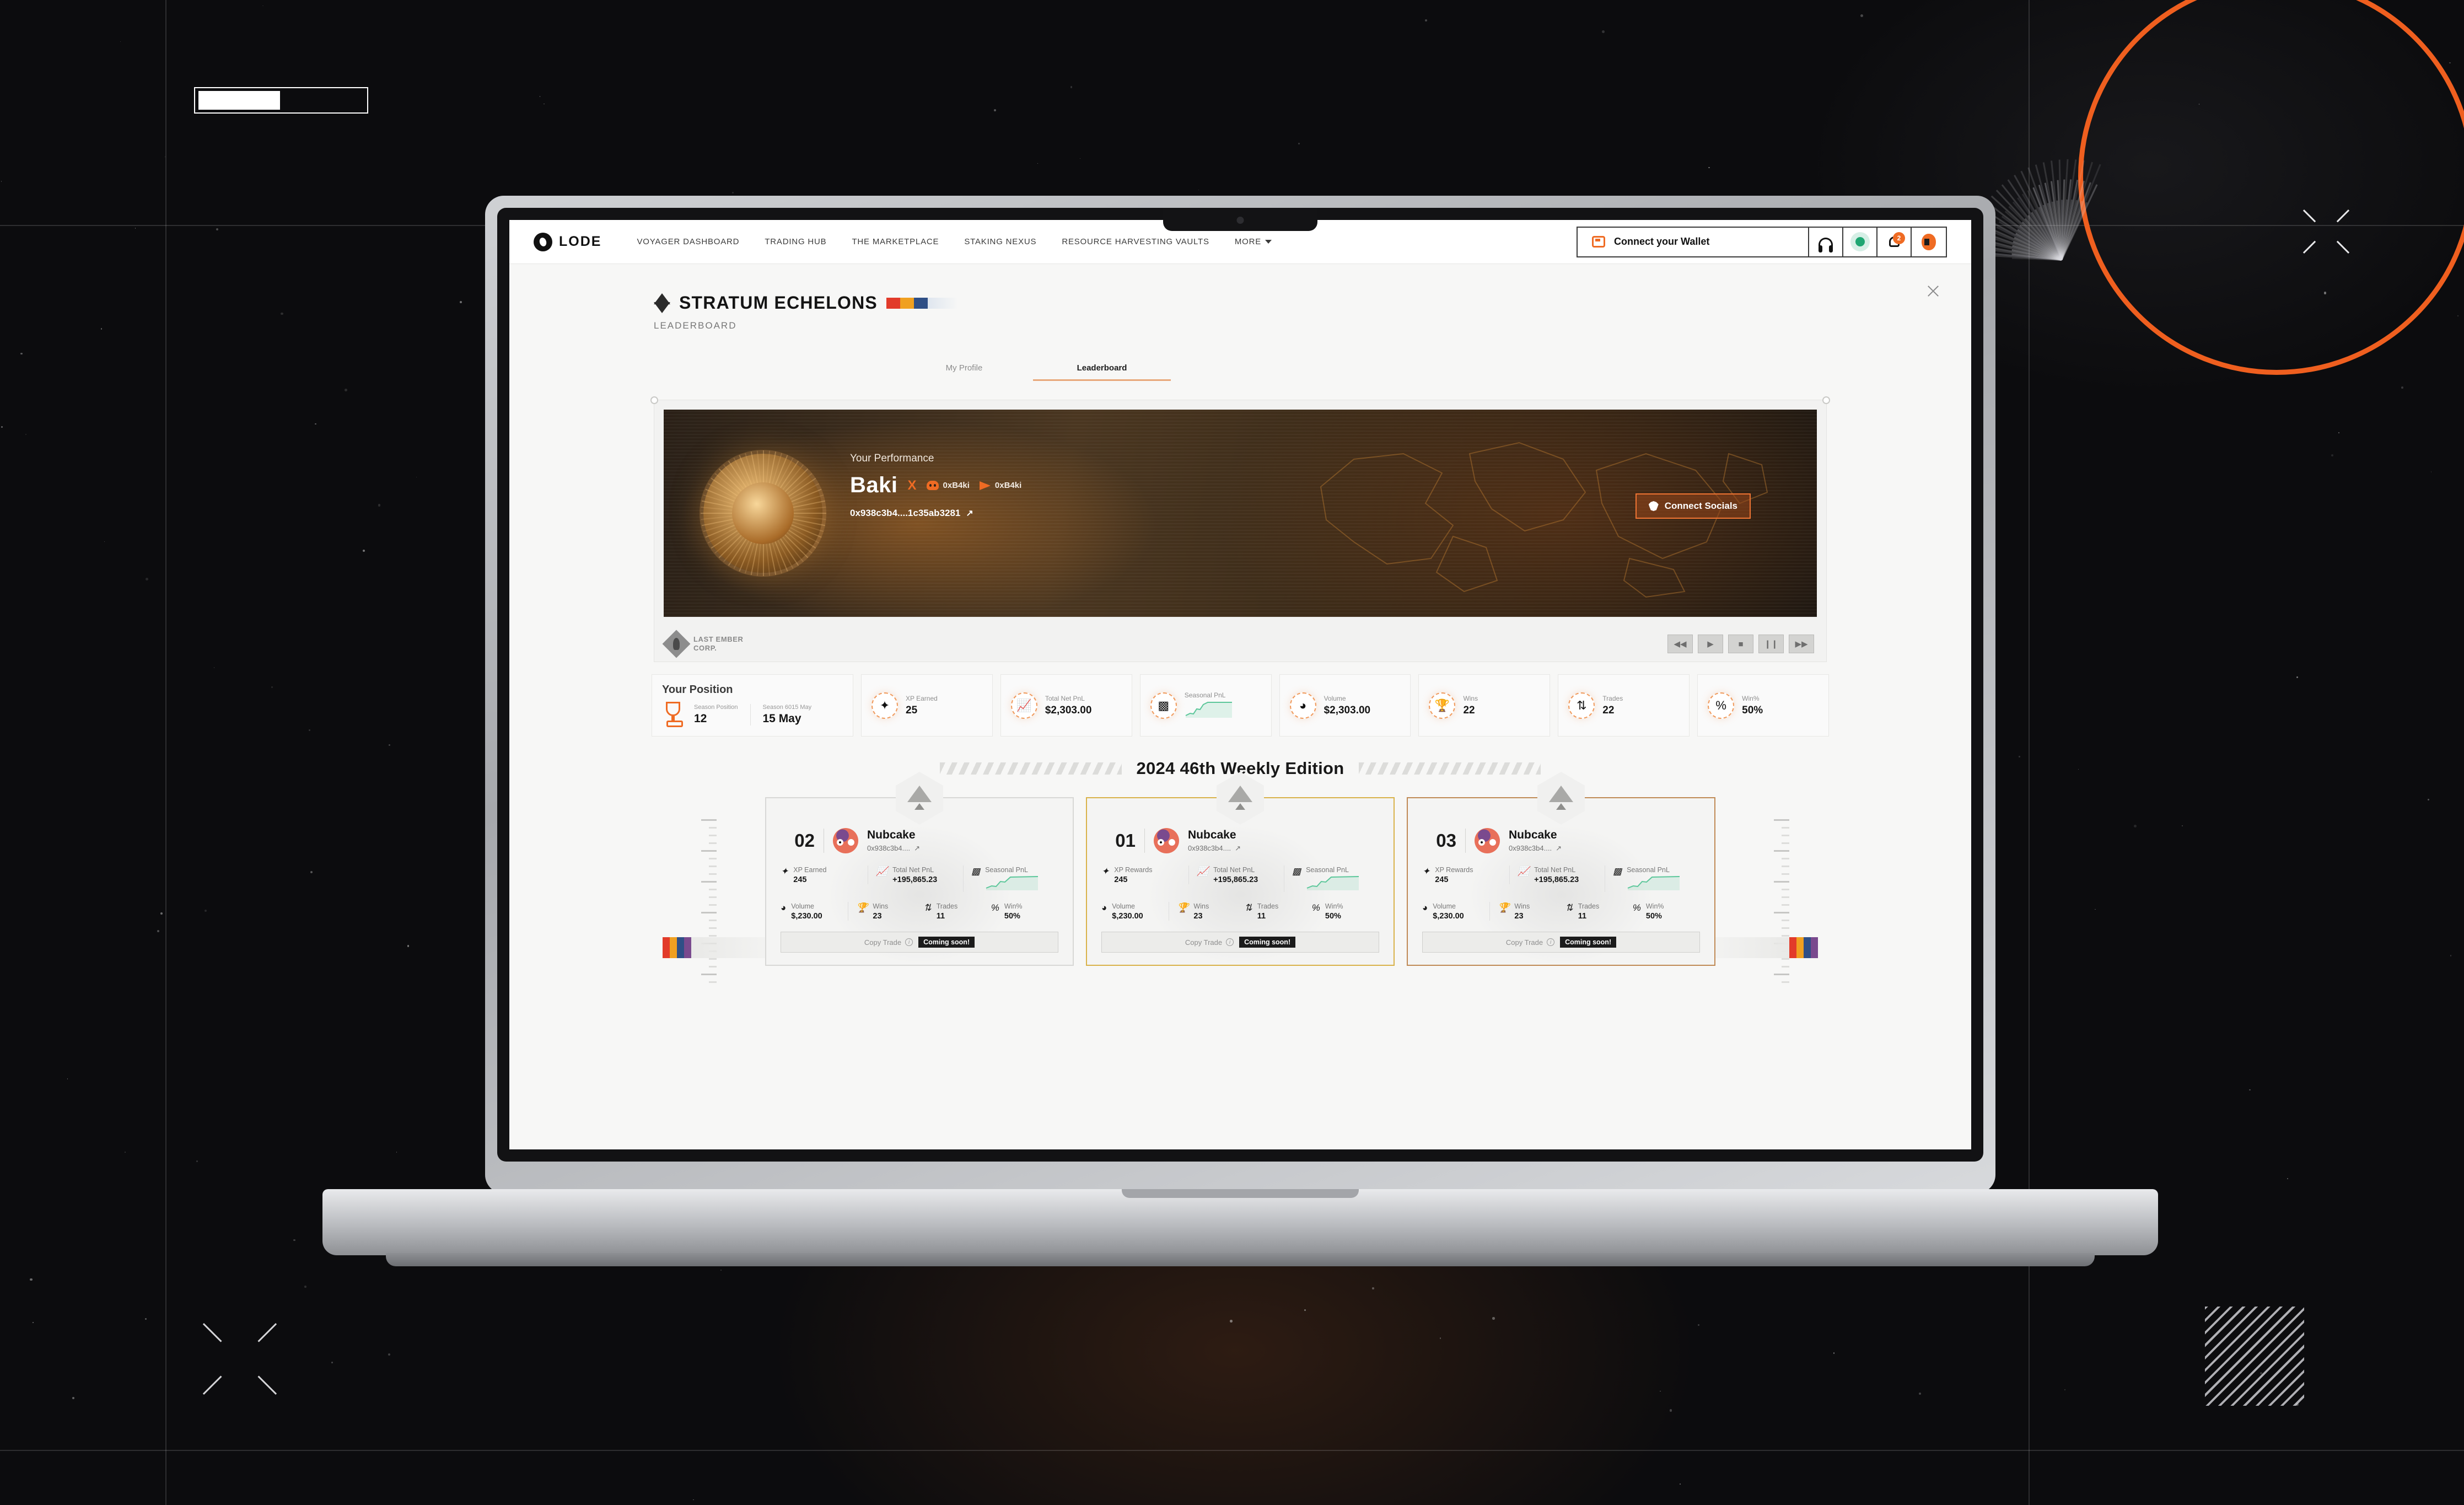 This screenshot has height=1505, width=2464. What do you see at coordinates (796, 241) in the screenshot?
I see `nav-link-trading-hub: TRADING HUB` at bounding box center [796, 241].